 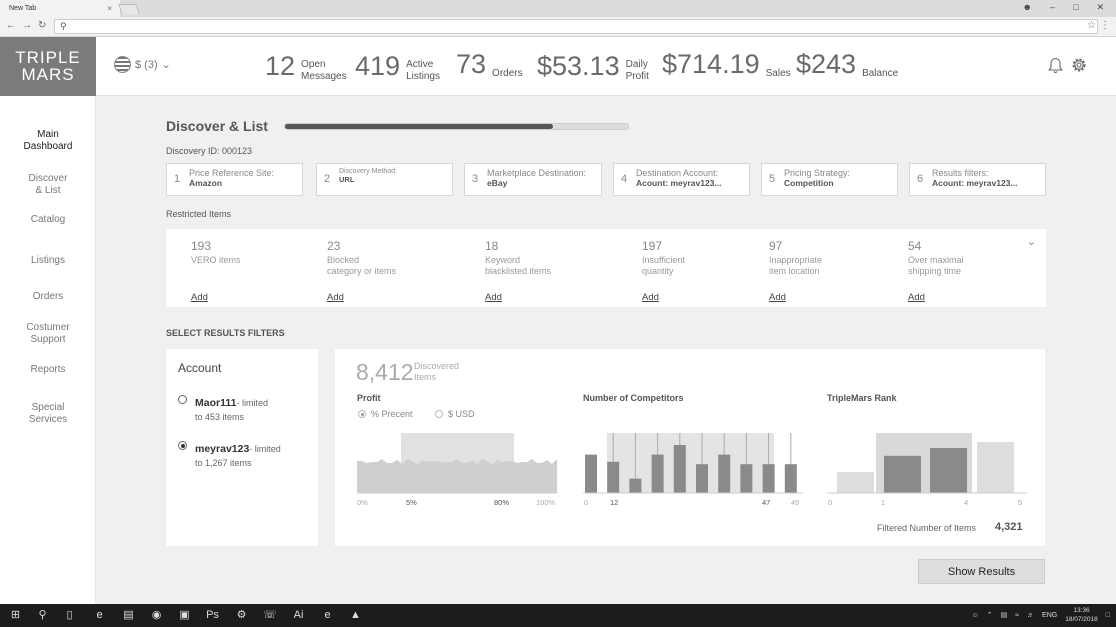 What do you see at coordinates (1030, 615) in the screenshot?
I see `volume-icon: ♬` at bounding box center [1030, 615].